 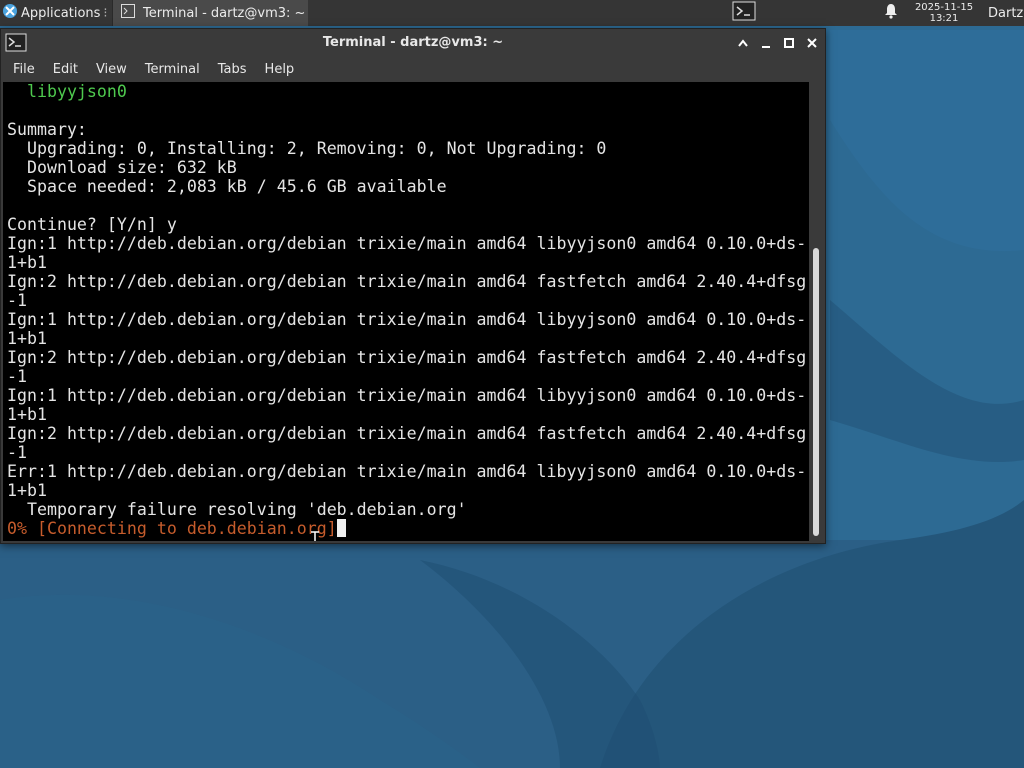 What do you see at coordinates (406, 528) in the screenshot?
I see `terminal-progress-line: 0% [Connecting to deb.debian.org]` at bounding box center [406, 528].